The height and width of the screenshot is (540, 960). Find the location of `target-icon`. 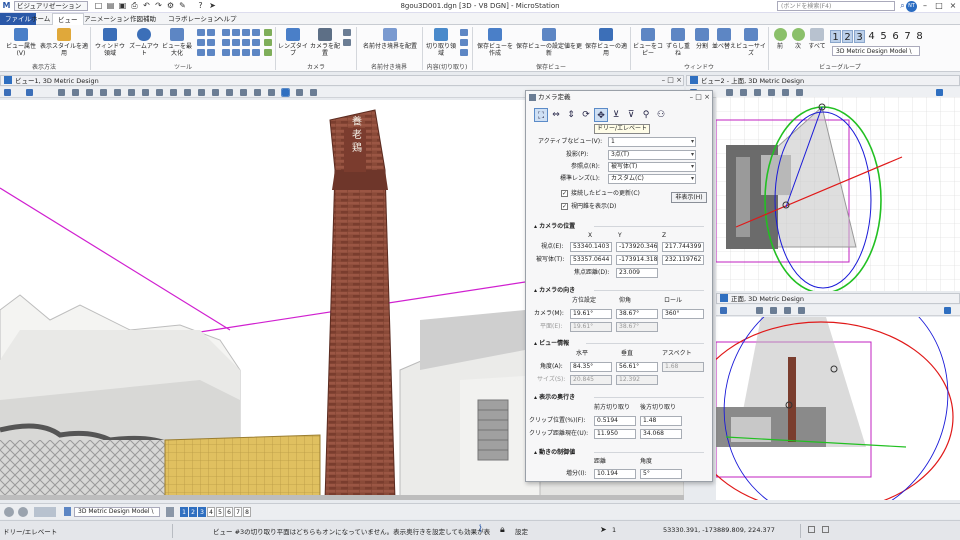

target-icon is located at coordinates (268, 52).